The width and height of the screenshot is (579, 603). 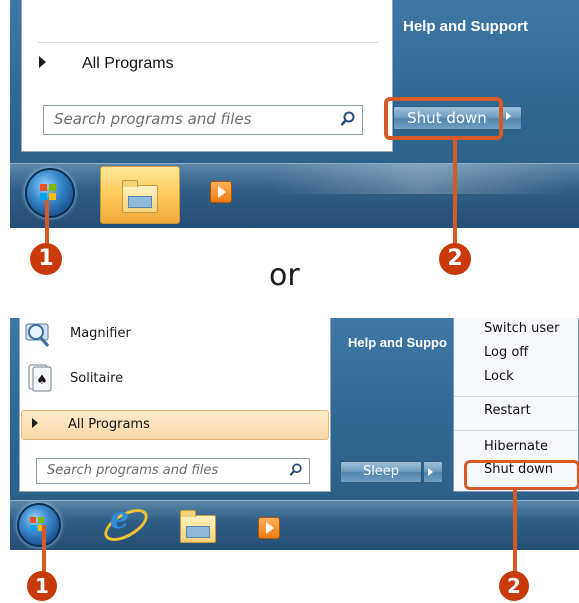 What do you see at coordinates (522, 328) in the screenshot?
I see `menu-item-label: Switch user` at bounding box center [522, 328].